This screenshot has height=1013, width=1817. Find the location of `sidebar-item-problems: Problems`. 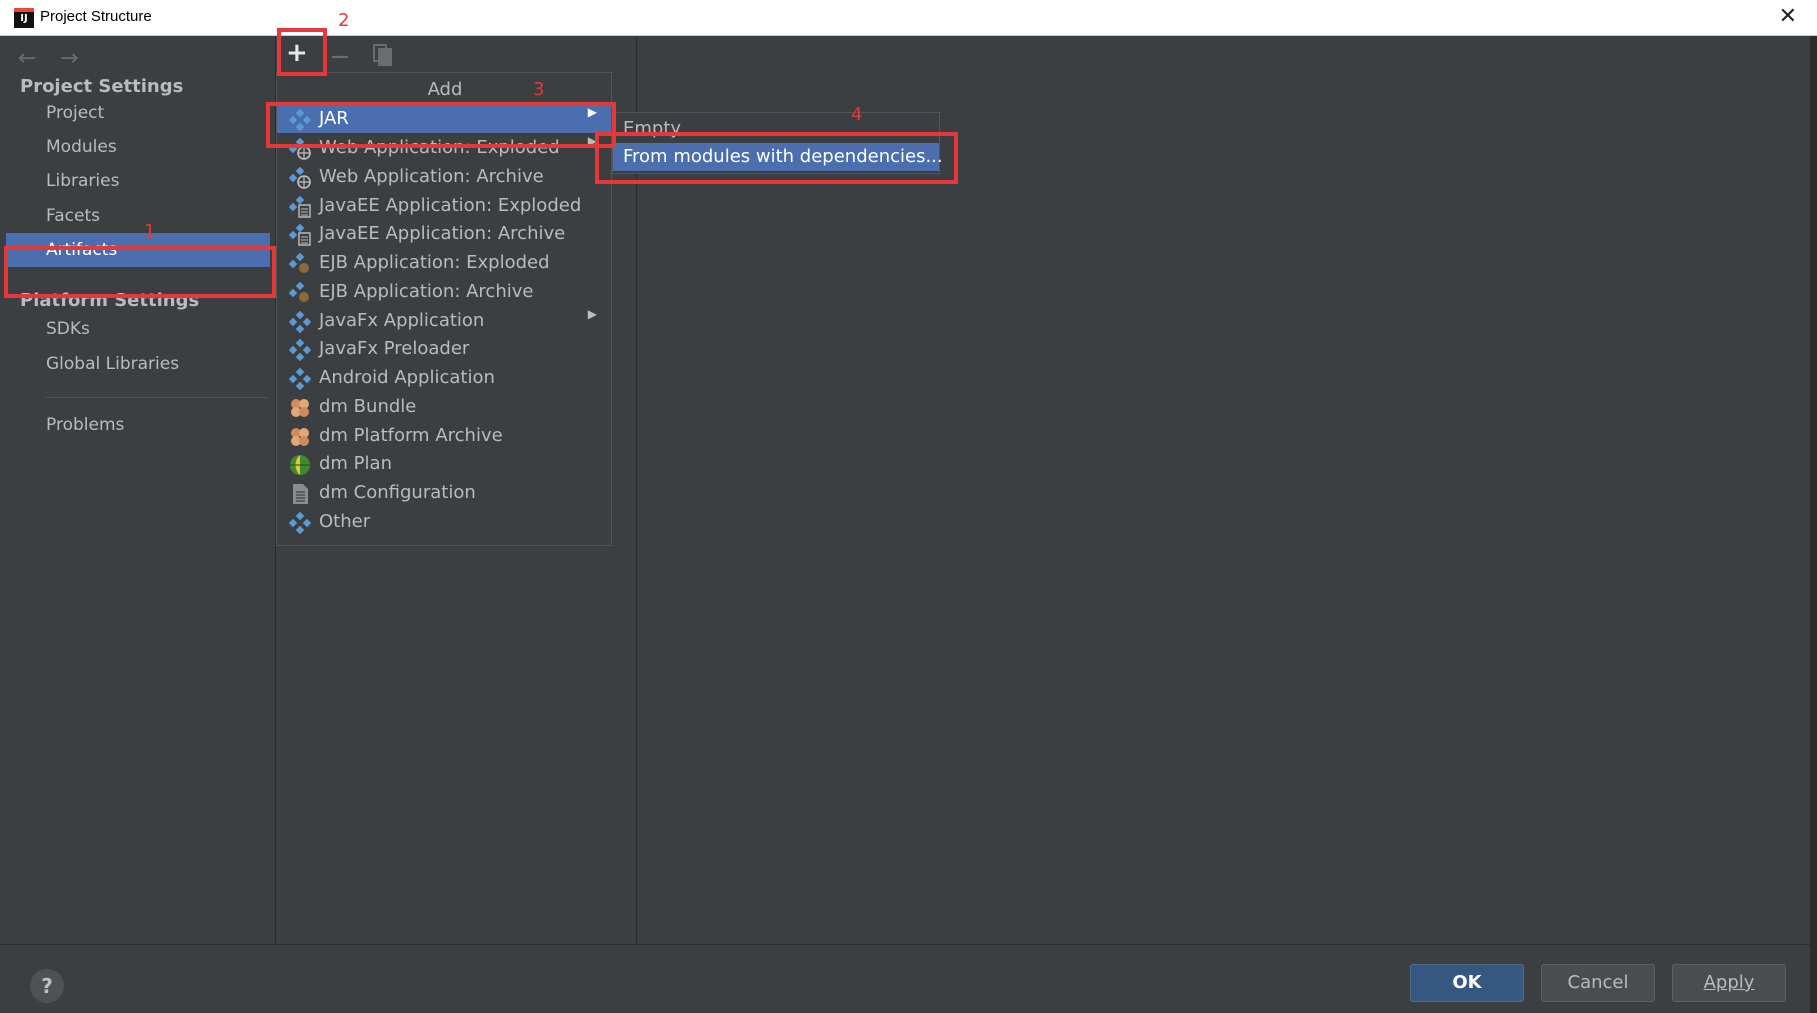

sidebar-item-problems: Problems is located at coordinates (138, 425).